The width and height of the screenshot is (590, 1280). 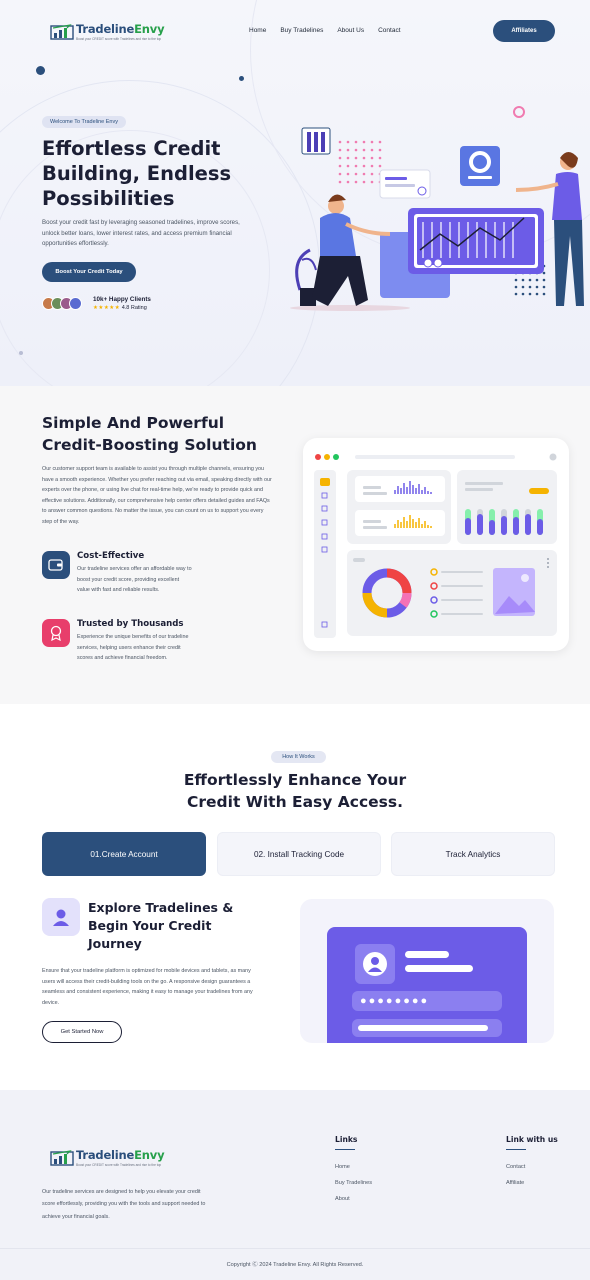 What do you see at coordinates (427, 1028) in the screenshot?
I see `submit-field` at bounding box center [427, 1028].